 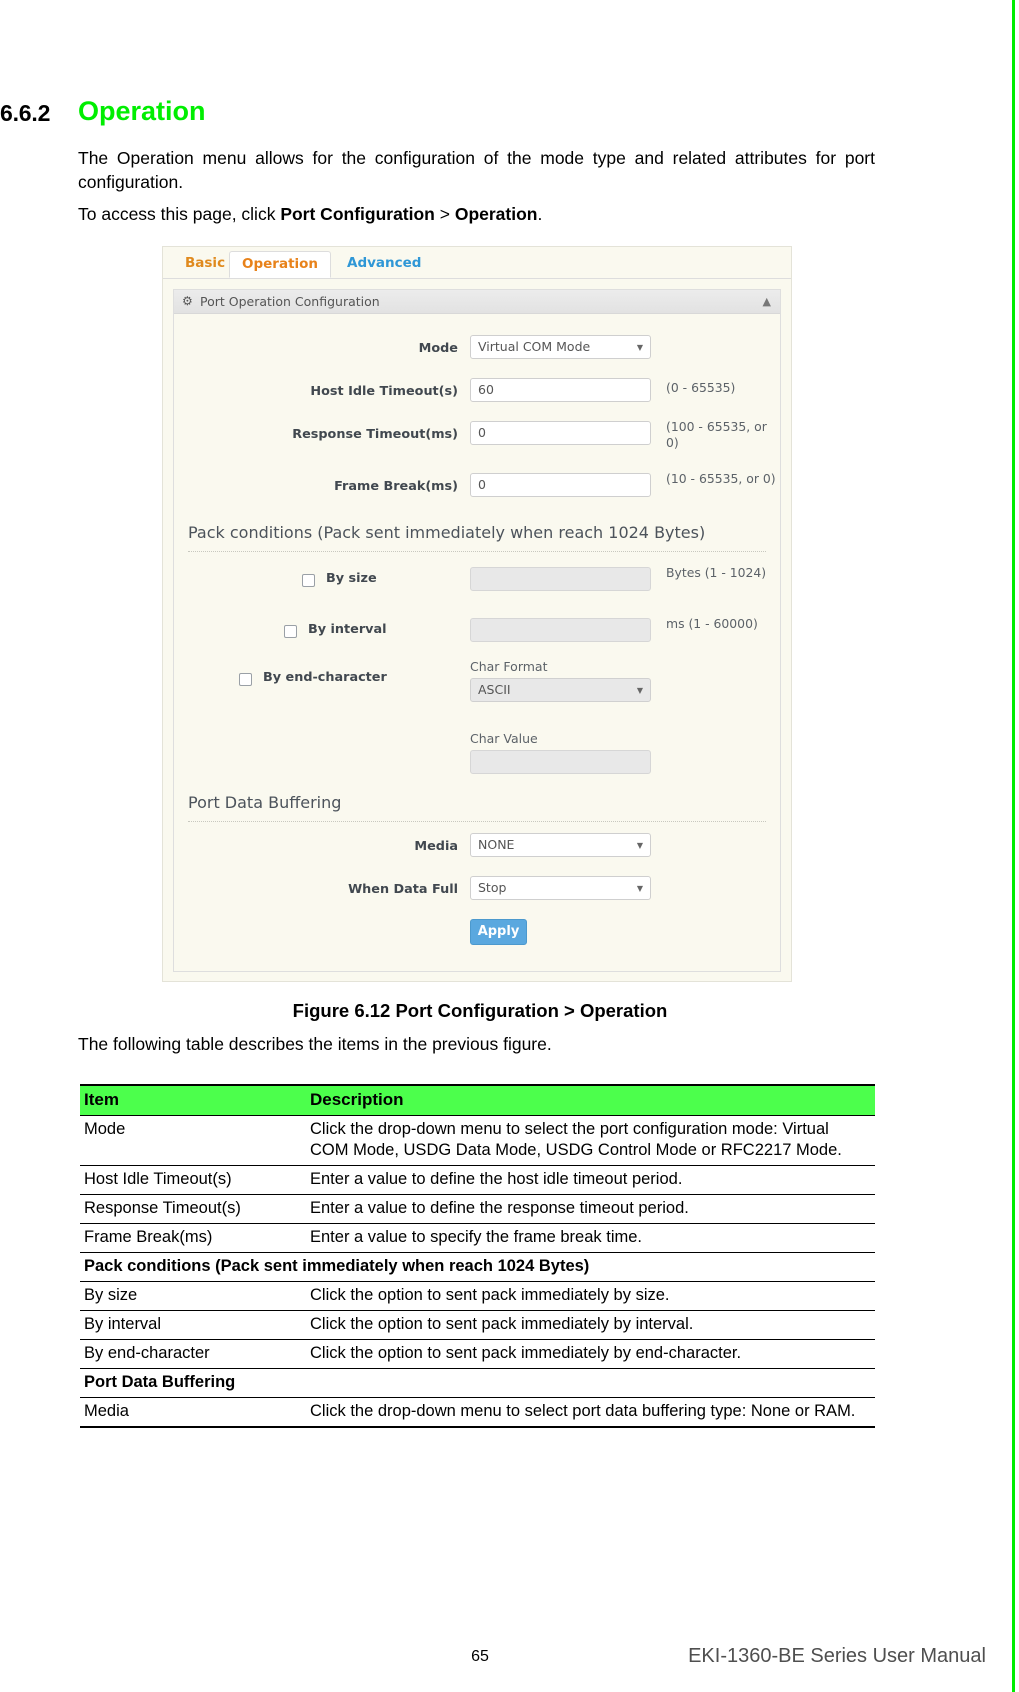 What do you see at coordinates (308, 580) in the screenshot?
I see `by-size-checkbox` at bounding box center [308, 580].